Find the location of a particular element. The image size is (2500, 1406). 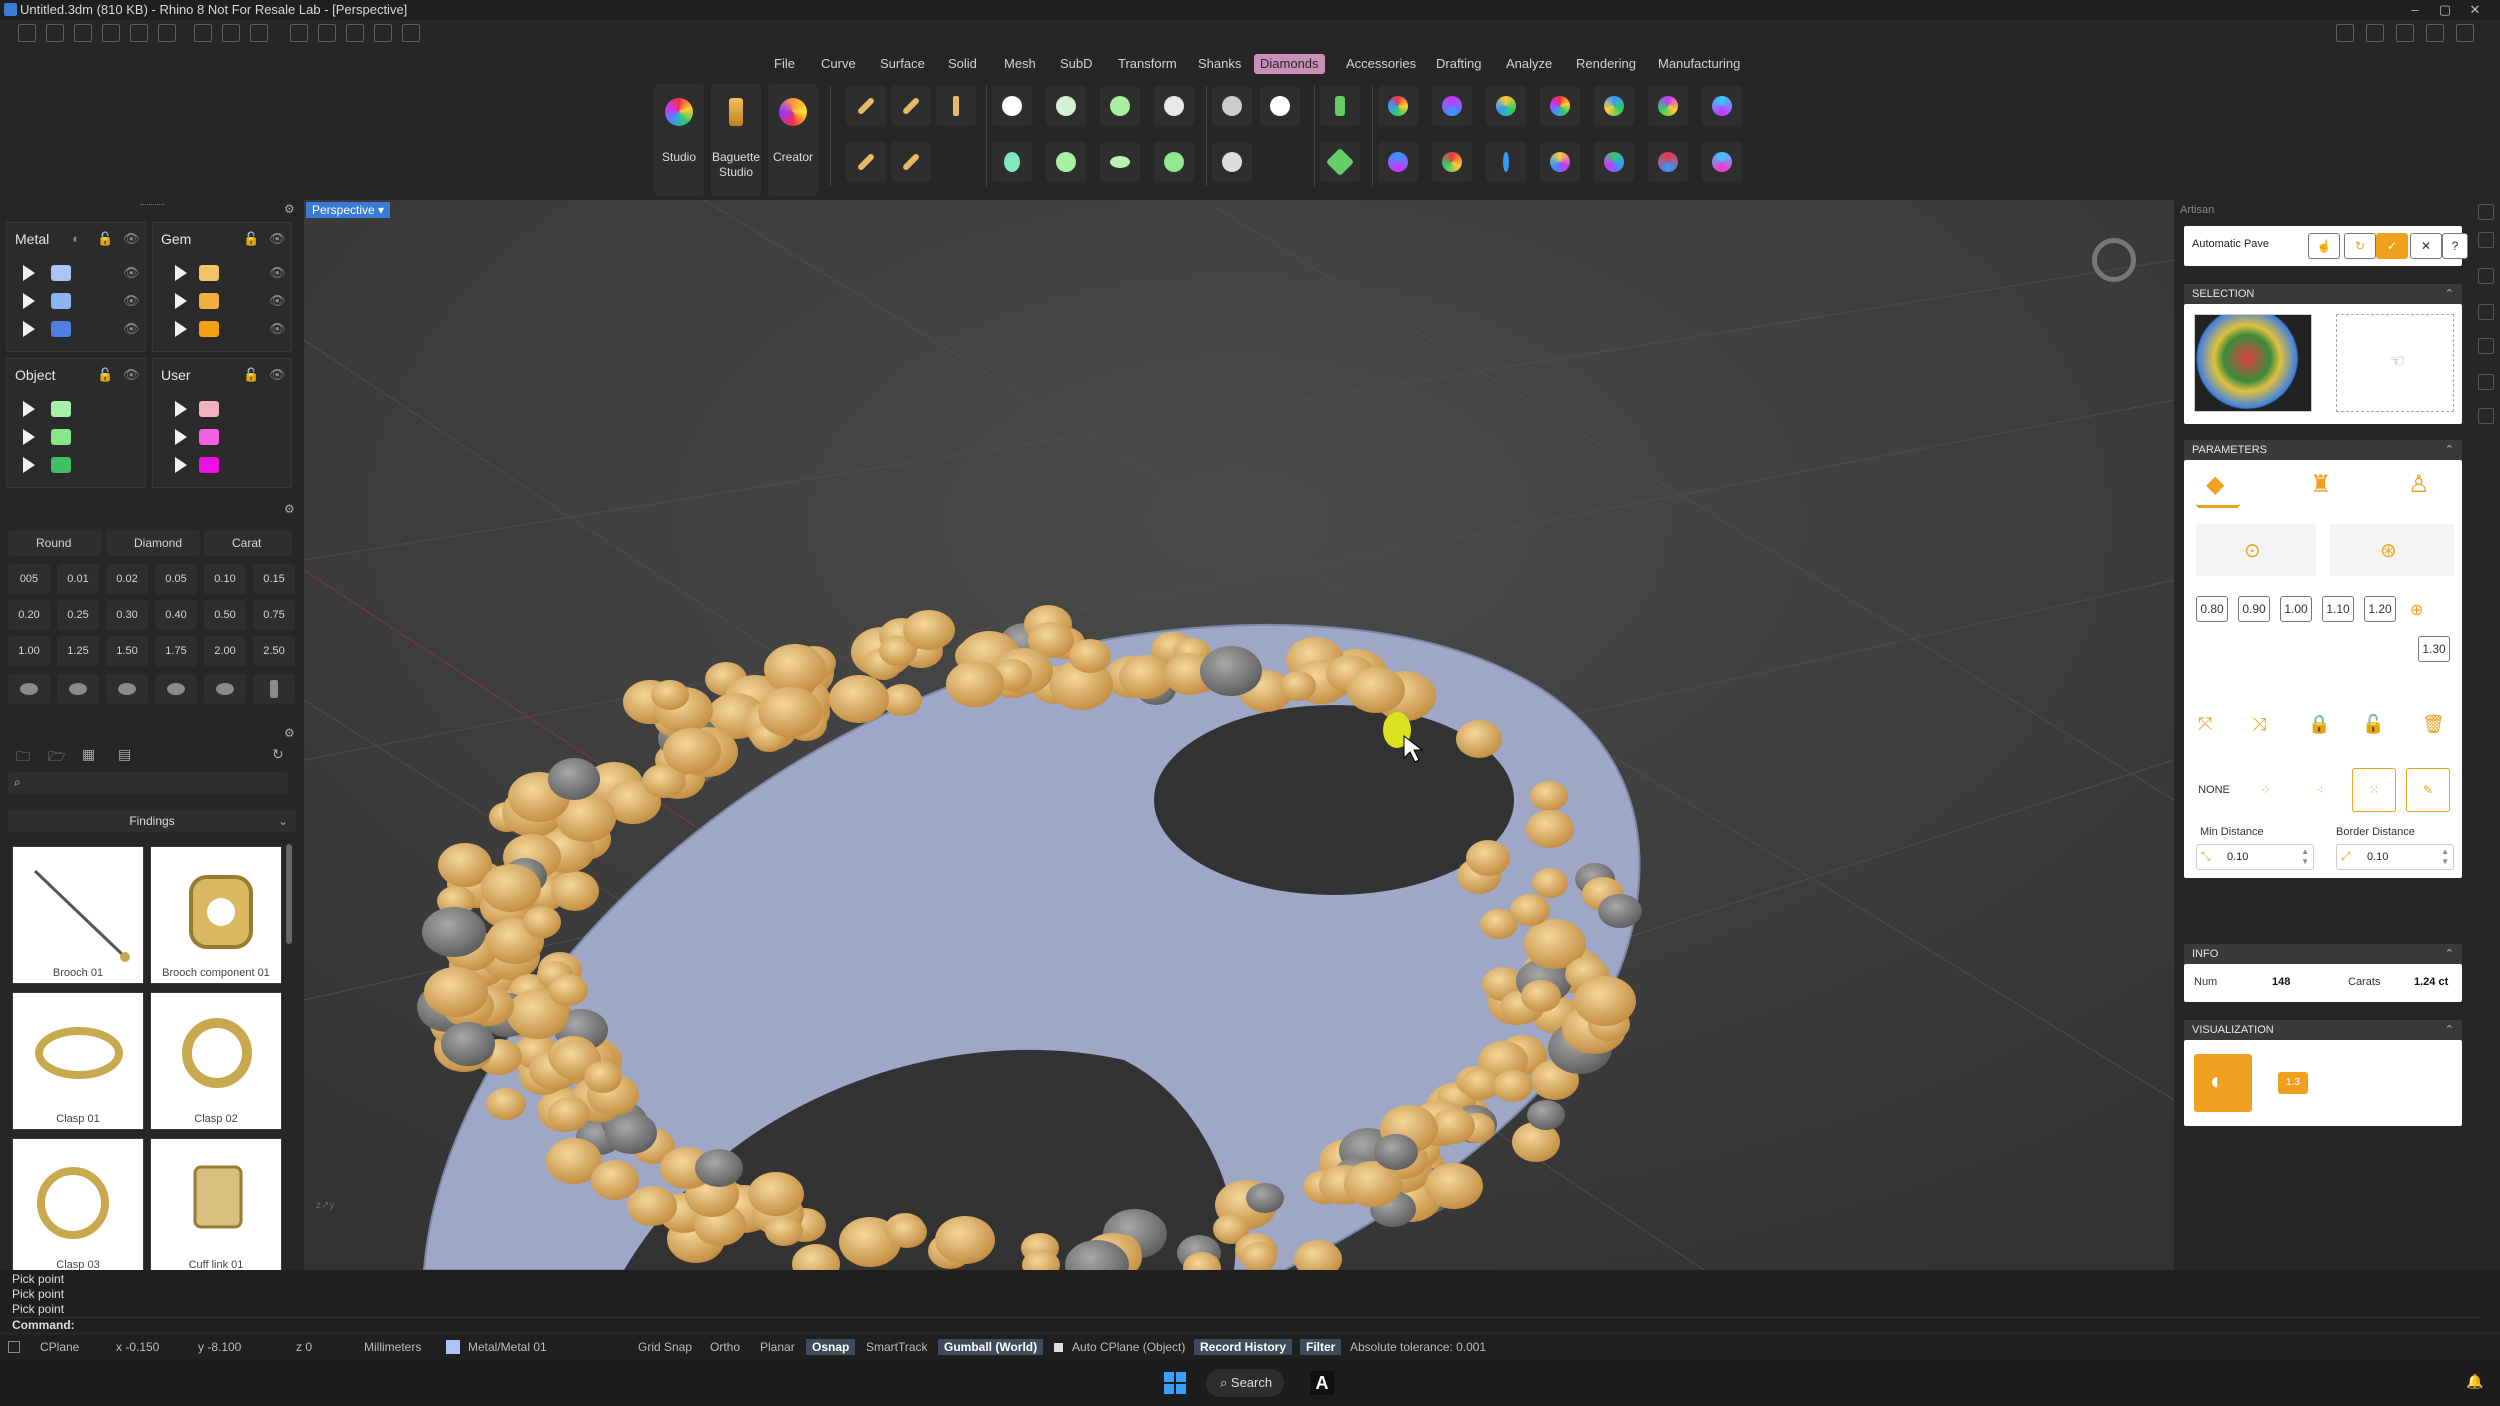

fixed-size-option: ⊙ is located at coordinates (2256, 550).